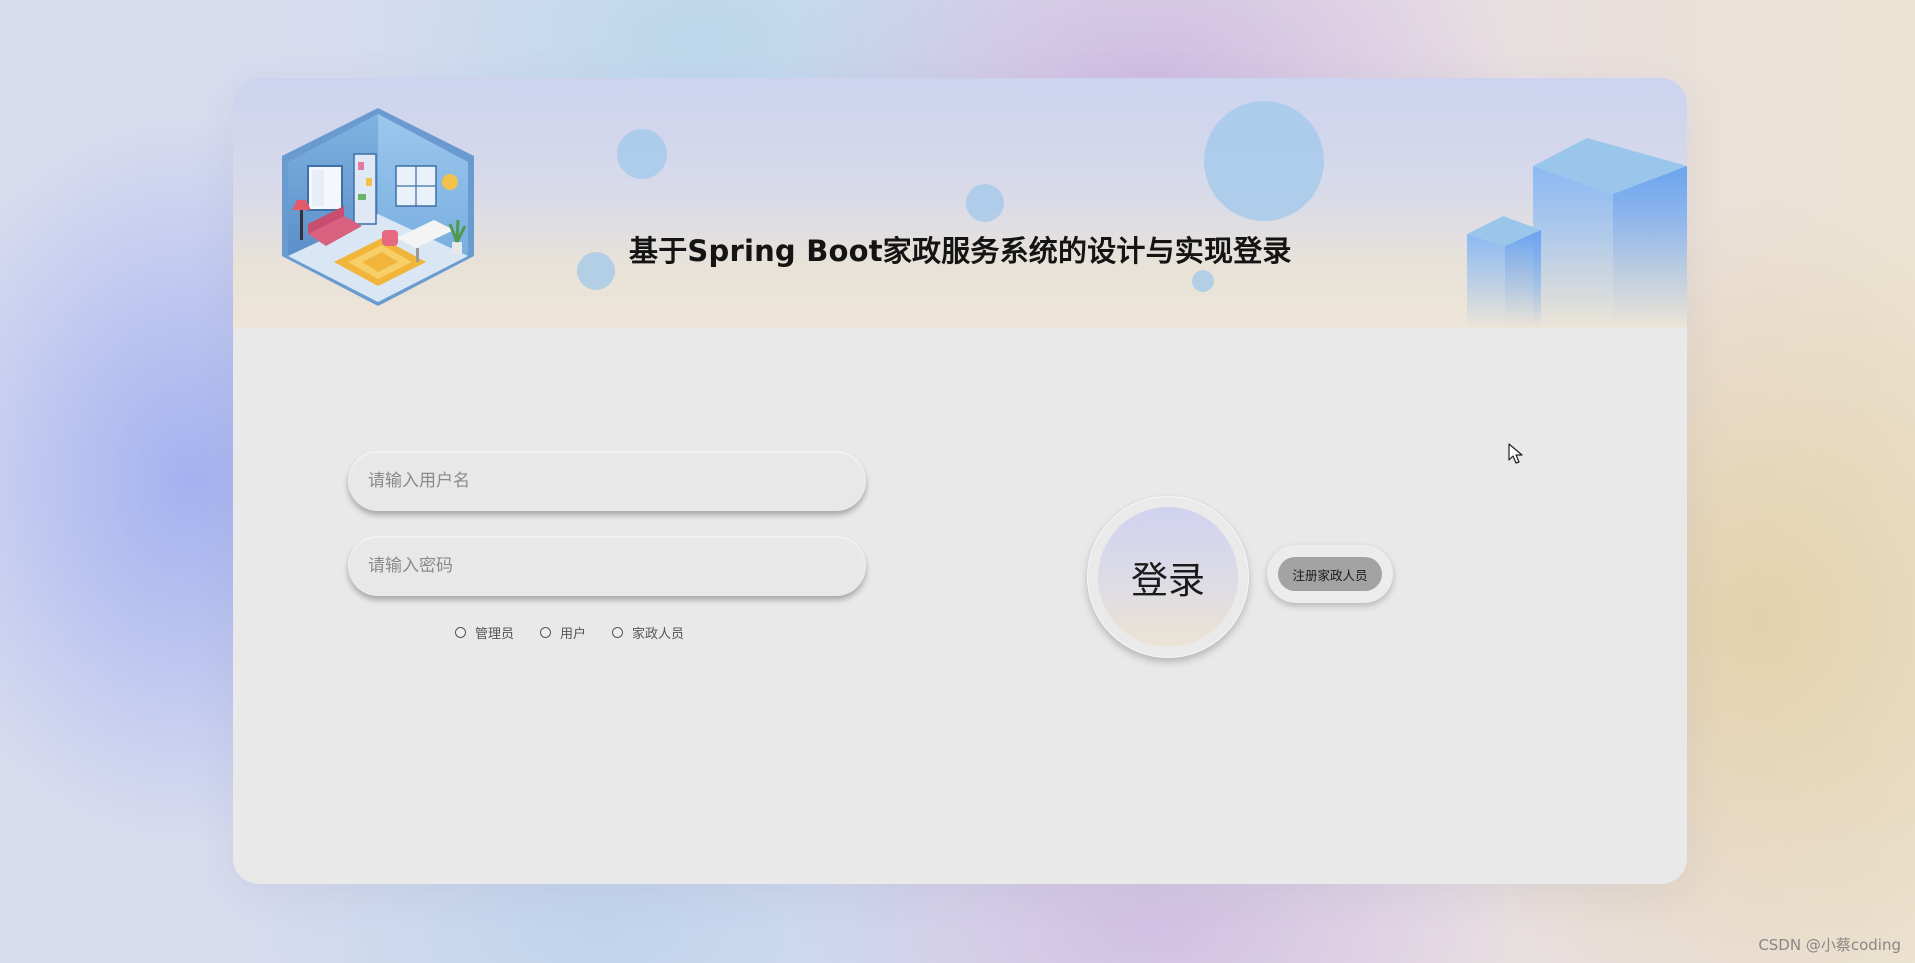 The image size is (1915, 963). What do you see at coordinates (960, 251) in the screenshot?
I see `page-title: 基于Spring Boot家政服务系统的设计与实现登录` at bounding box center [960, 251].